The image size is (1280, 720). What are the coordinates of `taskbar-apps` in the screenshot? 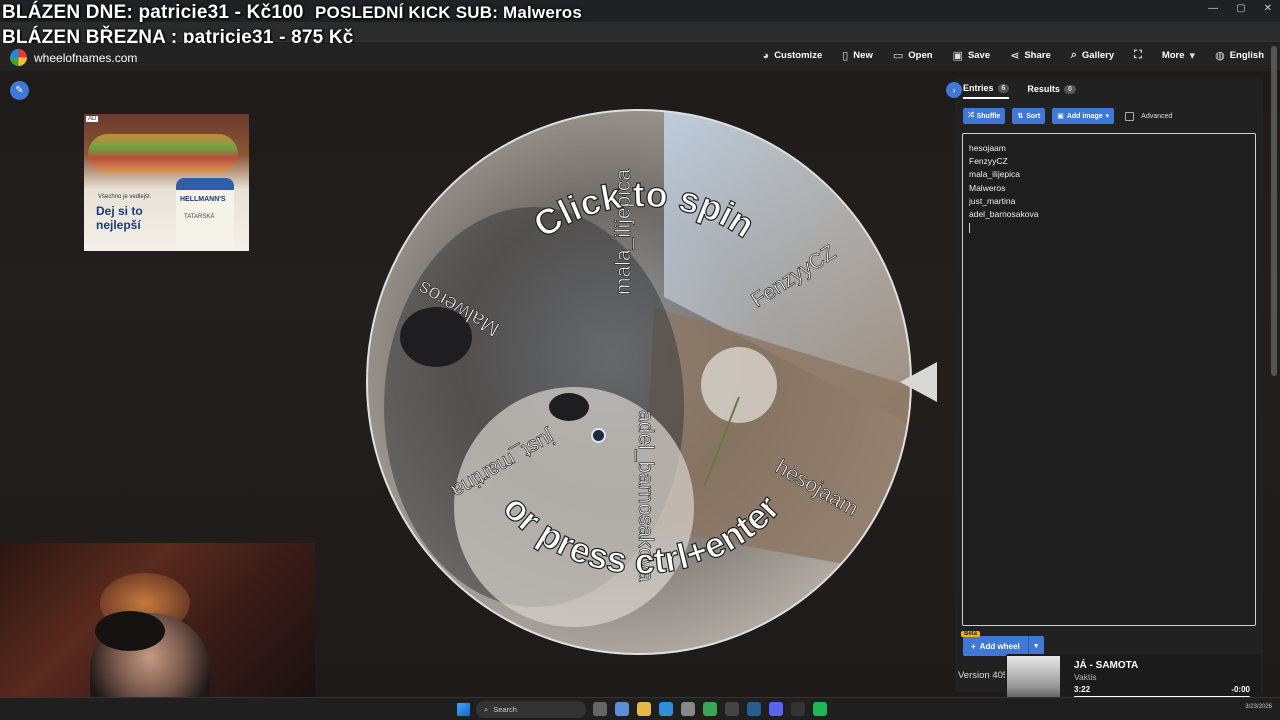 It's located at (710, 709).